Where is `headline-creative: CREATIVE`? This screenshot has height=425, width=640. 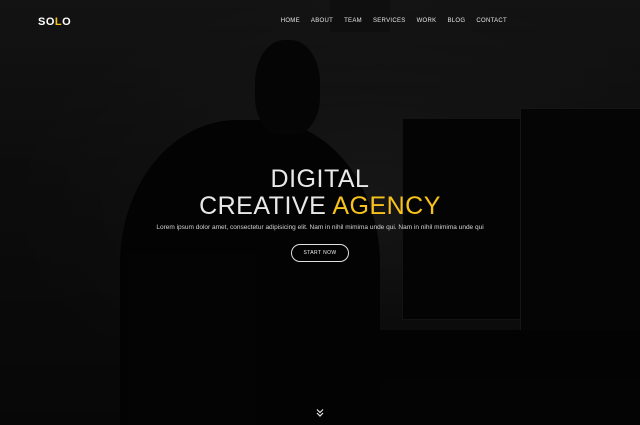 headline-creative: CREATIVE is located at coordinates (263, 206).